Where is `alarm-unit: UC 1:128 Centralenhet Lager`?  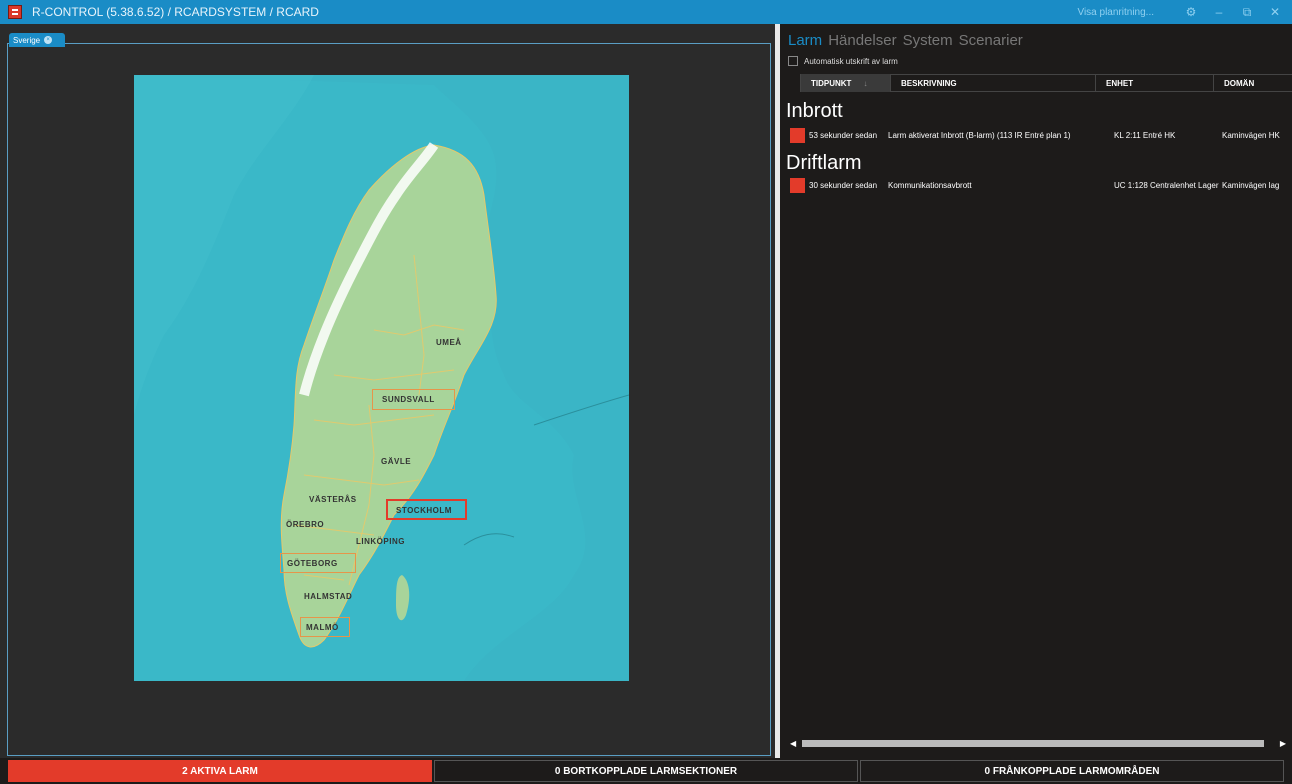
alarm-unit: UC 1:128 Centralenhet Lager is located at coordinates (1166, 185).